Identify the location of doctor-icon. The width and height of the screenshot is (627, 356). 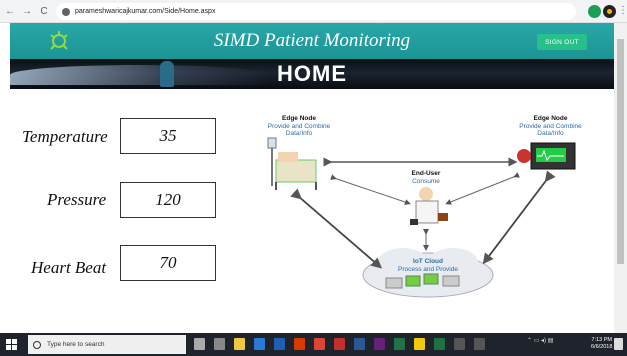
(429, 206).